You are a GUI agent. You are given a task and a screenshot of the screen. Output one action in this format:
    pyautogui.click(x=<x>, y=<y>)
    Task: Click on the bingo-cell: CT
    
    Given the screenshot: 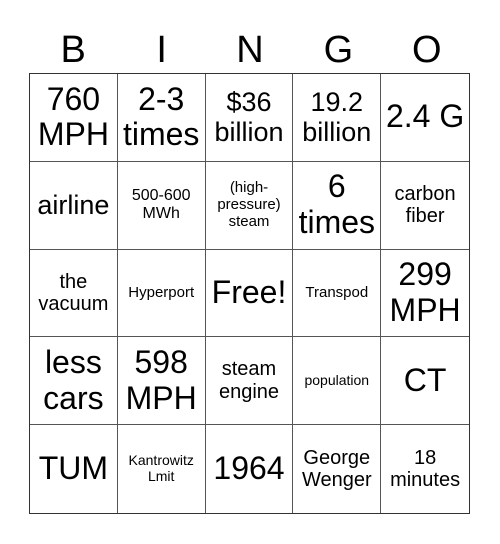 What is the action you would take?
    pyautogui.click(x=425, y=381)
    